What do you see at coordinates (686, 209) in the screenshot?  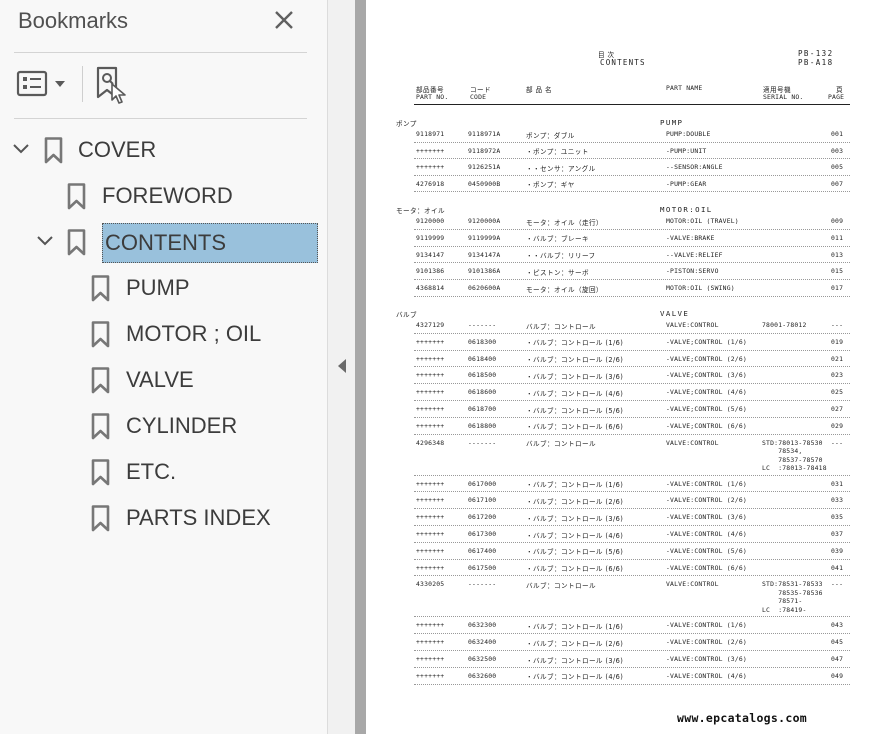 I see `section-title: MOTOR:OIL` at bounding box center [686, 209].